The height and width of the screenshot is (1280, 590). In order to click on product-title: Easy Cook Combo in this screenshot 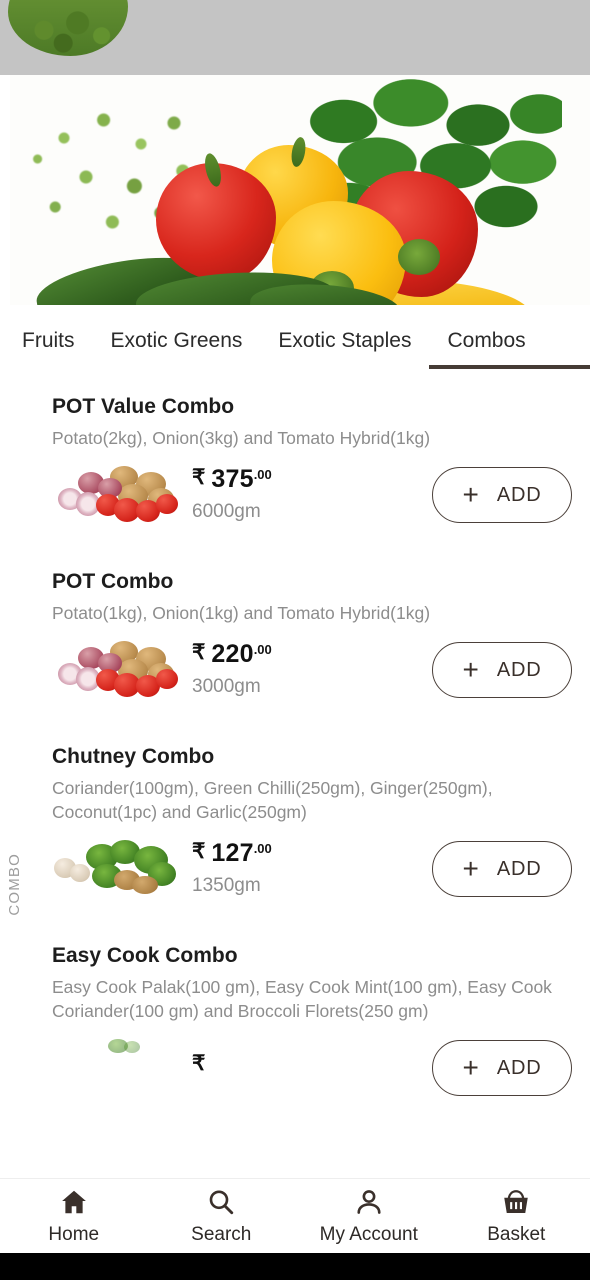, I will do `click(145, 955)`.